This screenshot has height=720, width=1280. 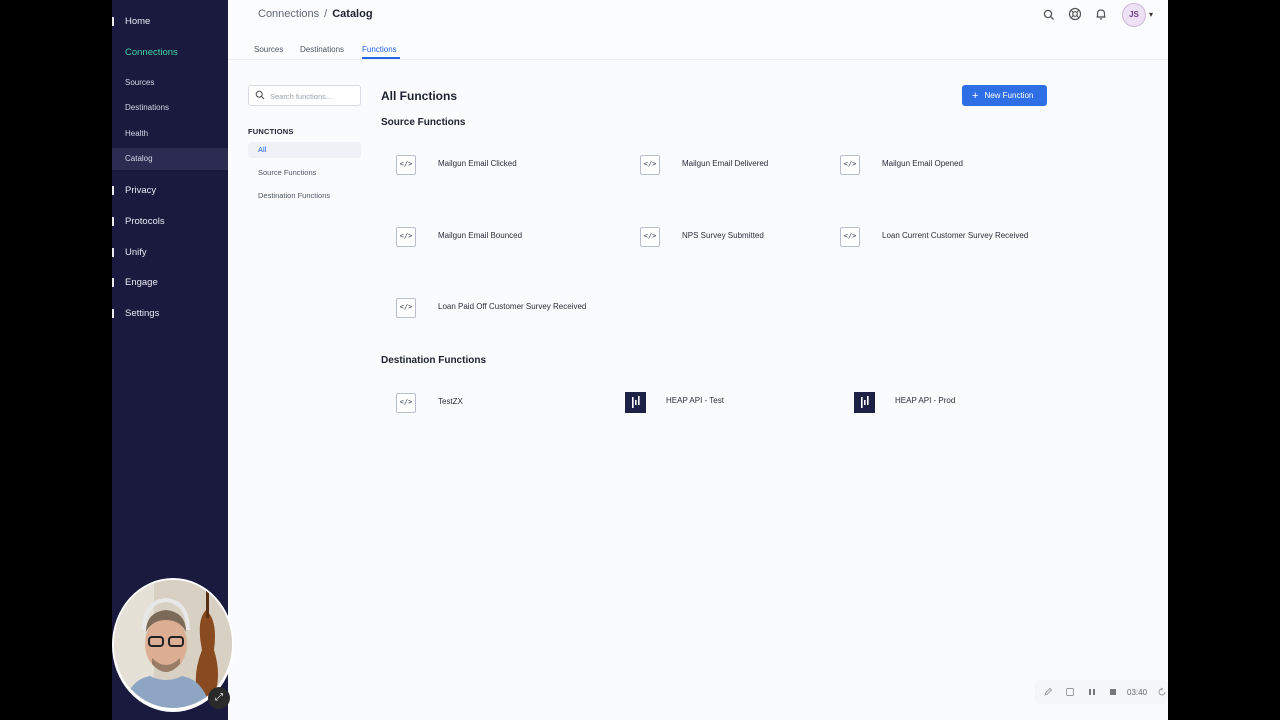 I want to click on function-name: Mailgun Email Bounced, so click(x=480, y=235).